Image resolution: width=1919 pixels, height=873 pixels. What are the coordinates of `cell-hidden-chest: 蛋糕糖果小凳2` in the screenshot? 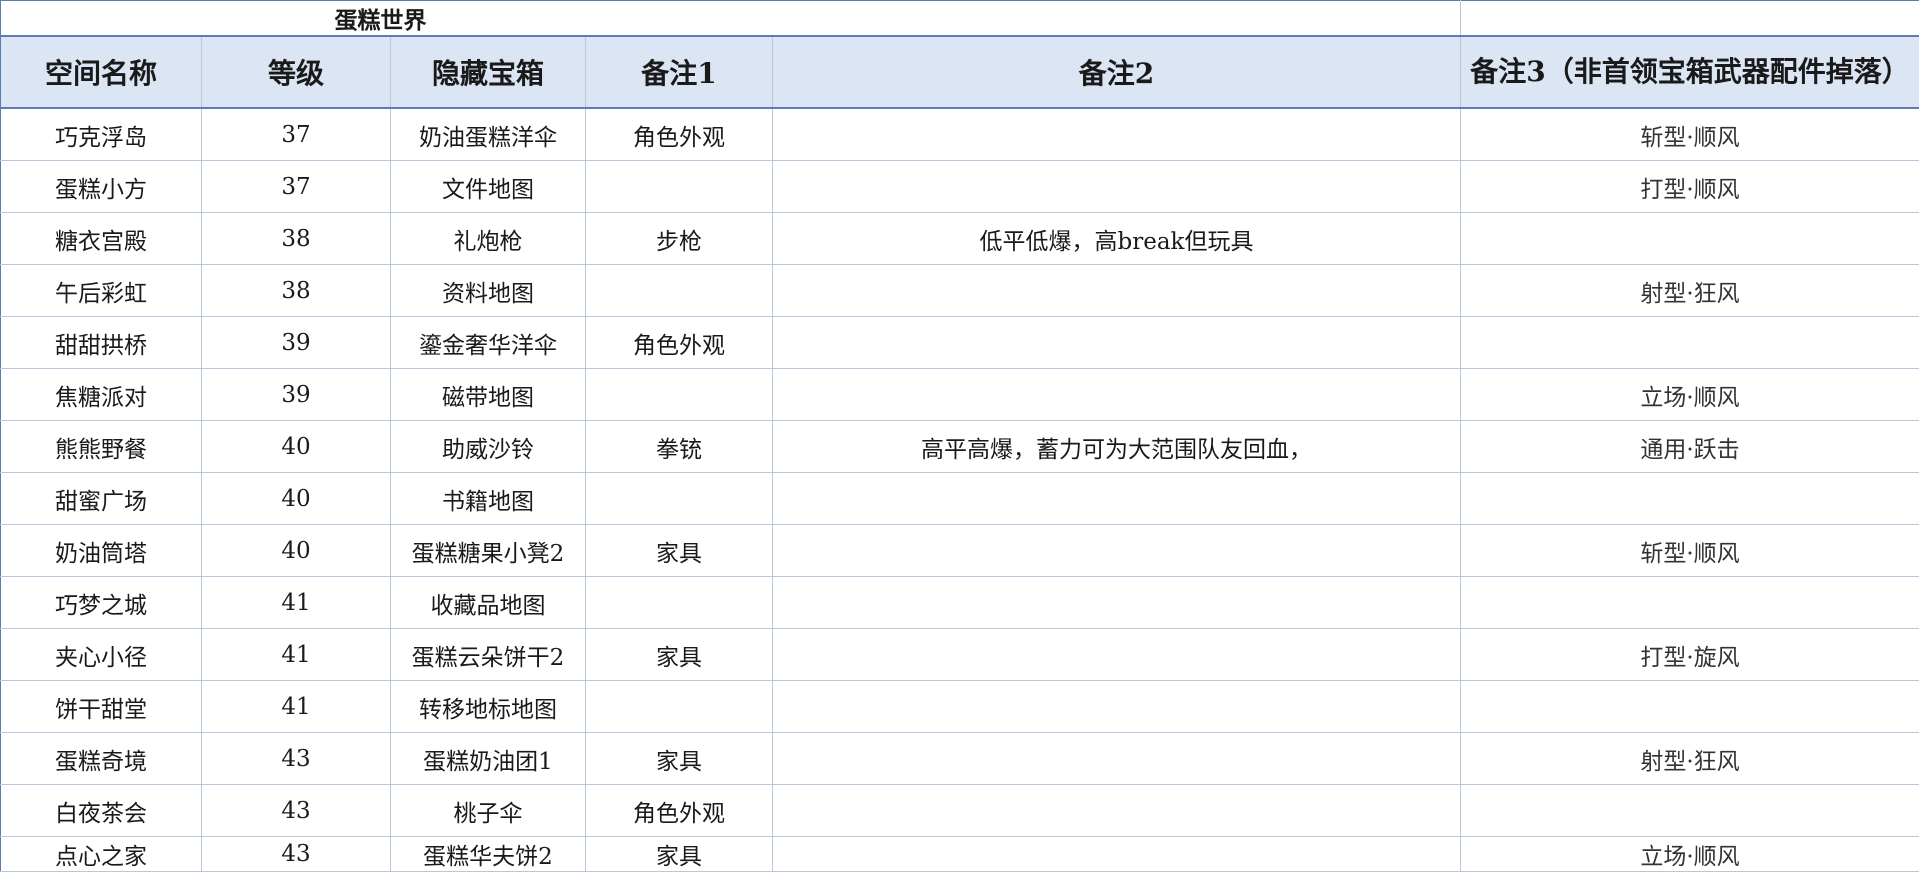 It's located at (488, 550).